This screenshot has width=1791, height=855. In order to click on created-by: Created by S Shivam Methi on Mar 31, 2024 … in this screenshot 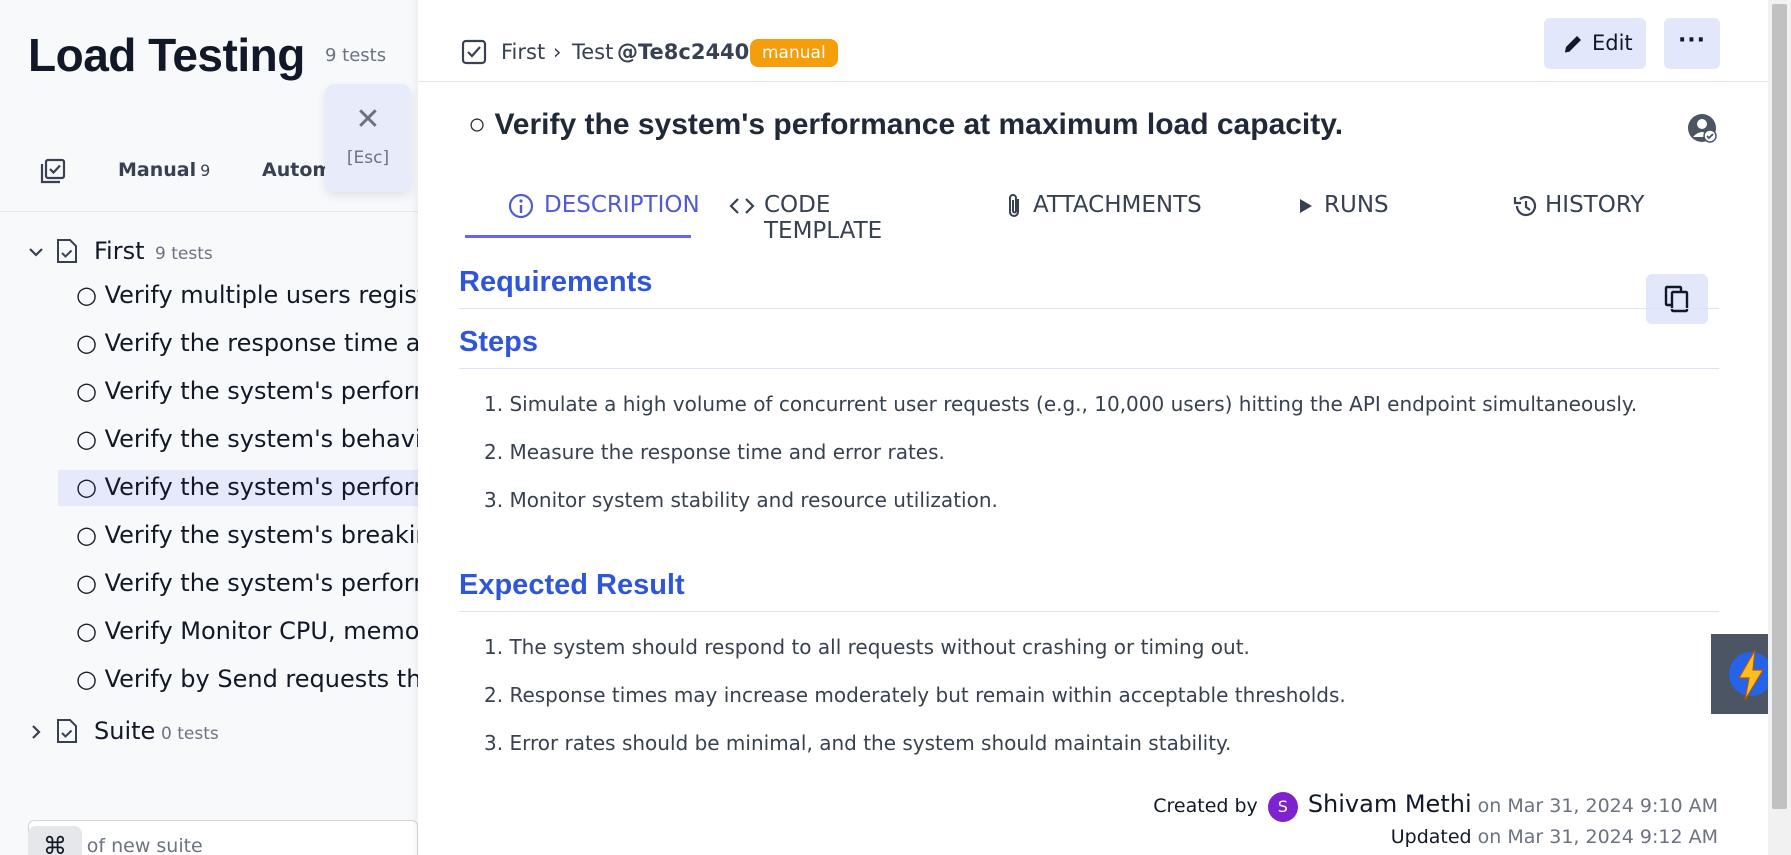, I will do `click(1435, 806)`.